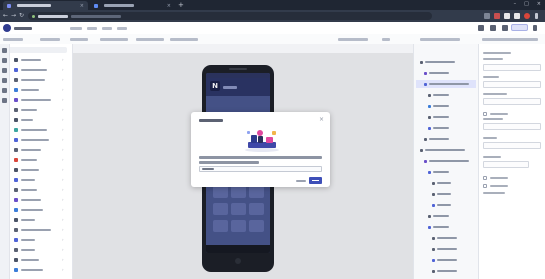 The height and width of the screenshot is (279, 545). I want to click on address-bar, so click(230, 16).